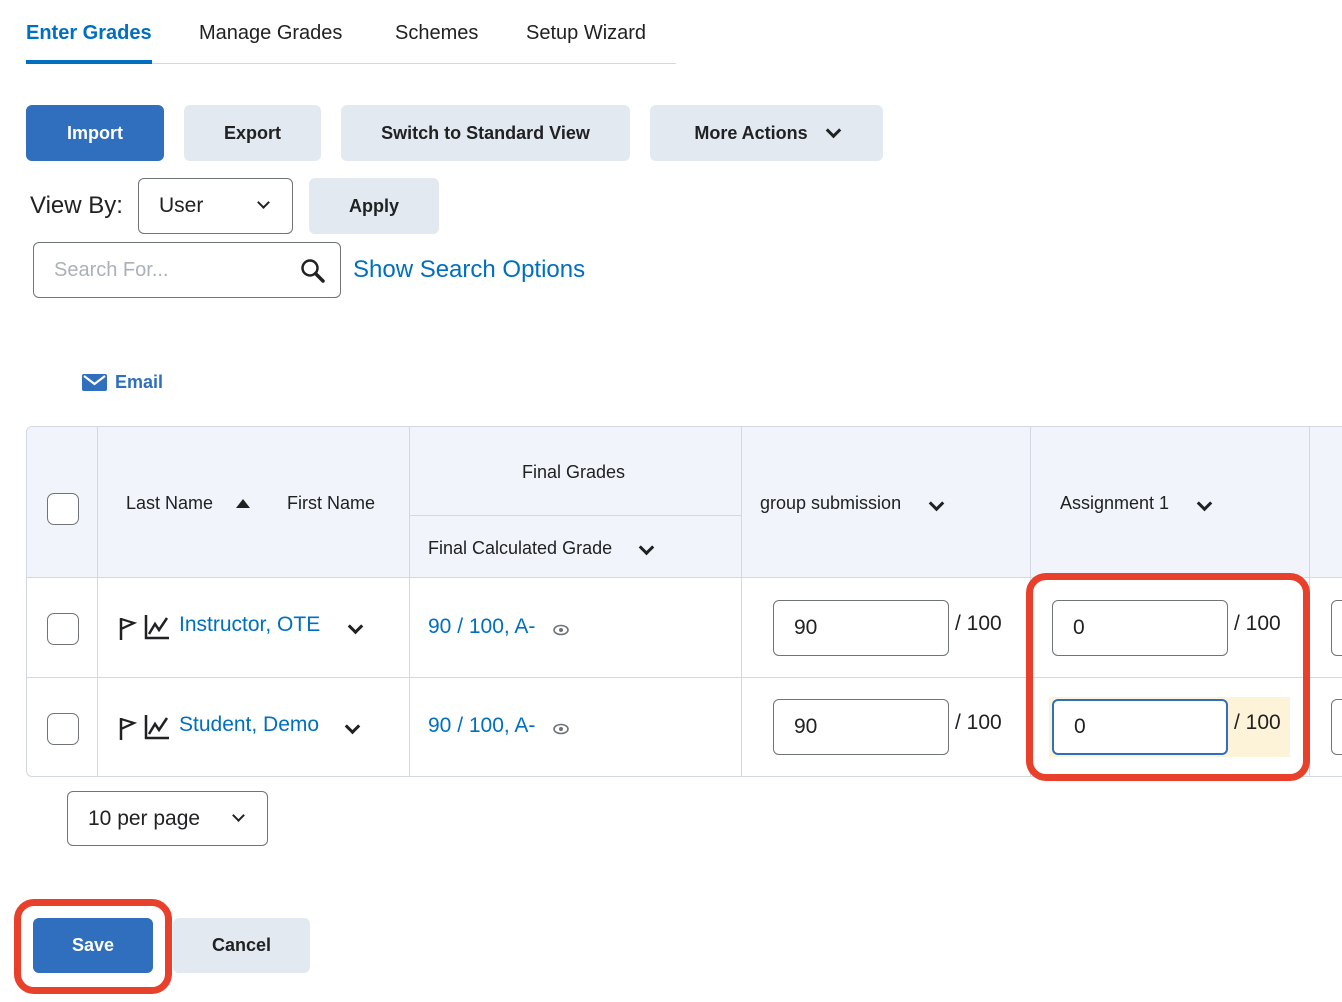 The height and width of the screenshot is (1002, 1342). What do you see at coordinates (215, 206) in the screenshot?
I see `view-by-select: User` at bounding box center [215, 206].